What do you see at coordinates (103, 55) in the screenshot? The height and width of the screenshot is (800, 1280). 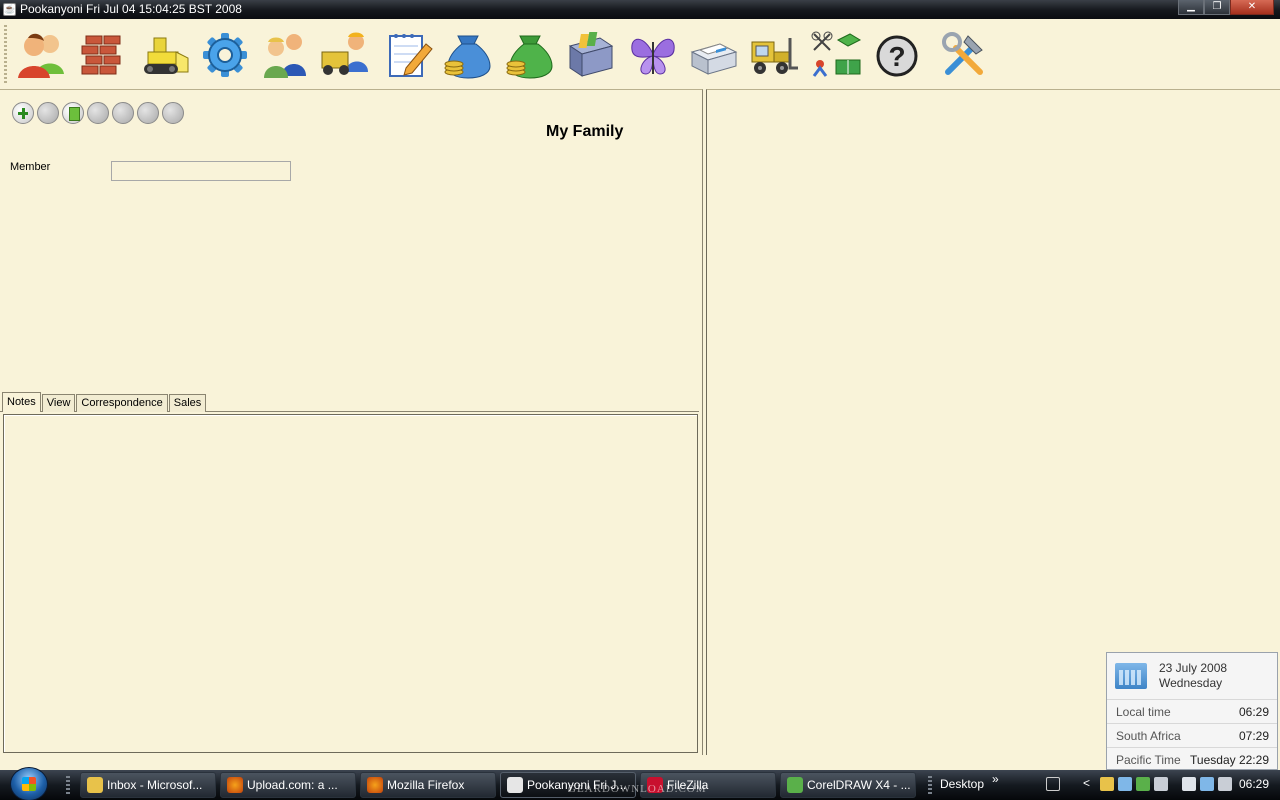 I see `brick-wall-icon` at bounding box center [103, 55].